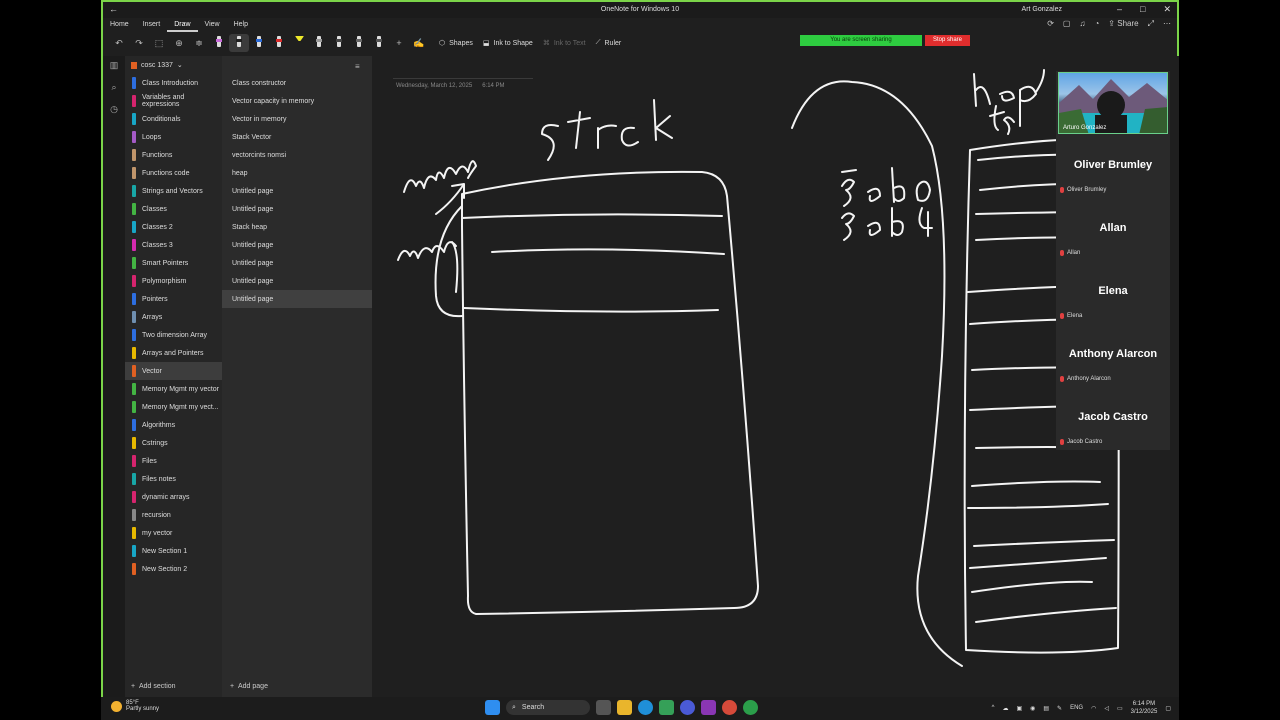 The image size is (1280, 720). Describe the element at coordinates (173, 245) in the screenshot. I see `section-item: Classes 3` at that location.